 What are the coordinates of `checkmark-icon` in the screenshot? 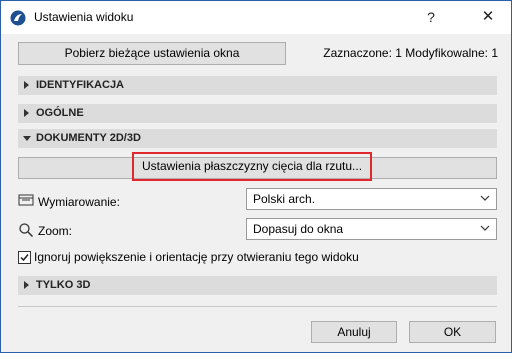 It's located at (24, 258).